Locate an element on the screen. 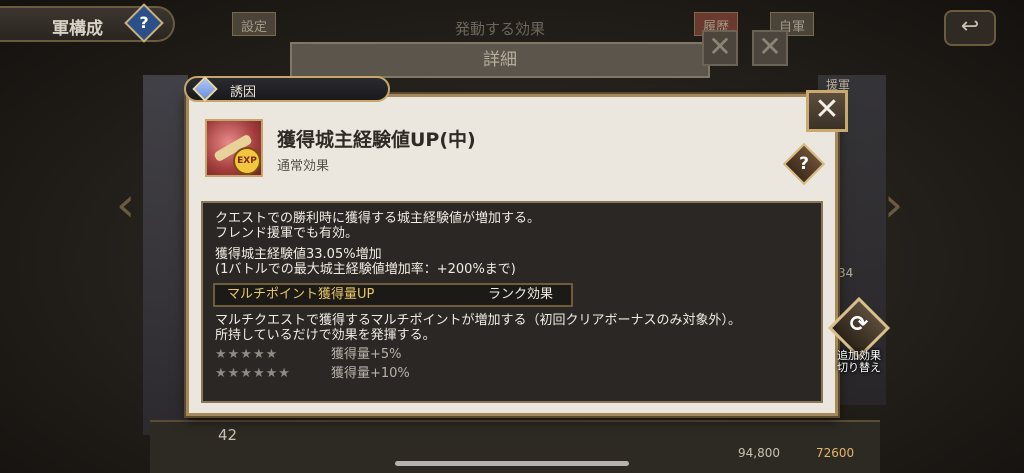 Image resolution: width=1024 pixels, height=473 pixels. background-close-icon: ✕ is located at coordinates (720, 48).